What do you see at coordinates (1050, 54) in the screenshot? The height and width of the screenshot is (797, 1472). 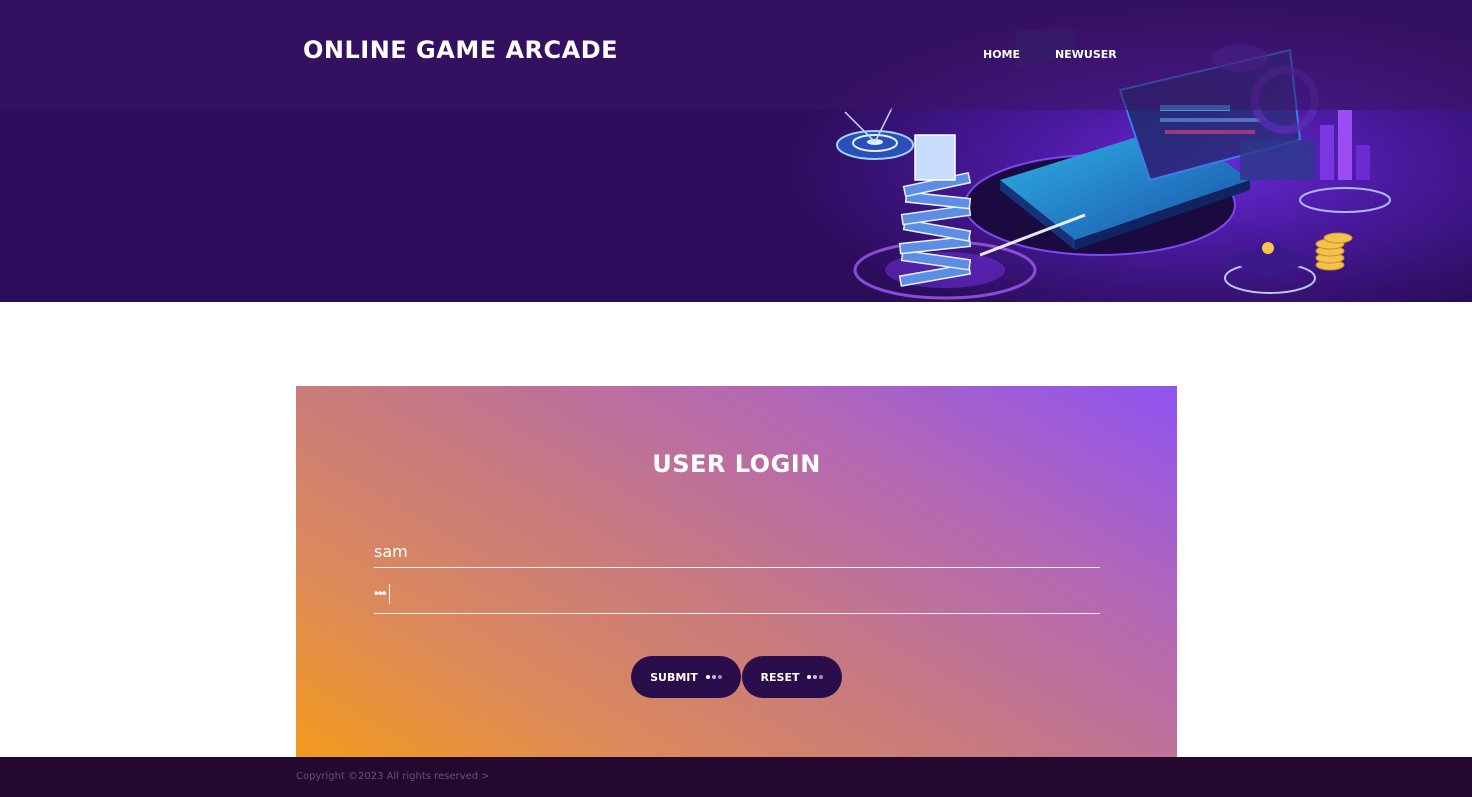 I see `main-nav: HOME NEWUSER` at bounding box center [1050, 54].